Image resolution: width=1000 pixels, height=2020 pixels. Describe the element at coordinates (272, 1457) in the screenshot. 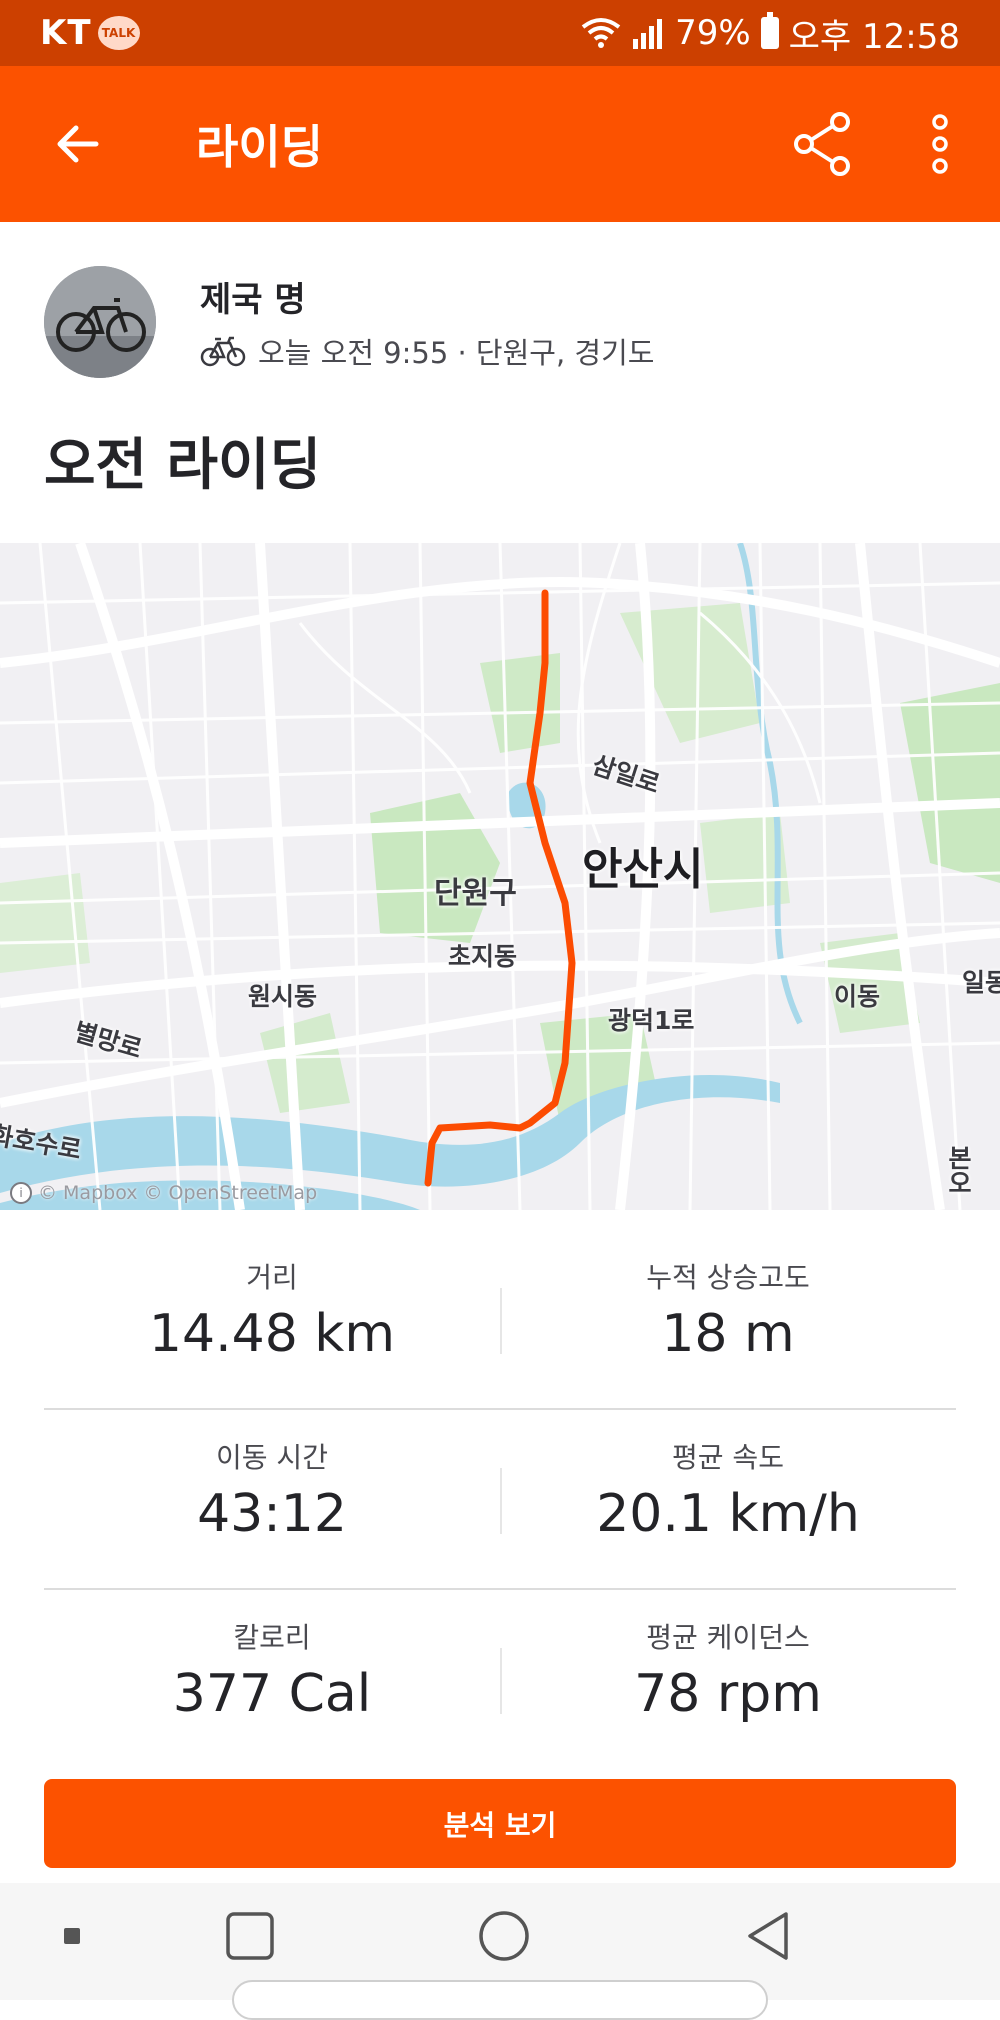

I see `stat-label: 이동 시간` at that location.